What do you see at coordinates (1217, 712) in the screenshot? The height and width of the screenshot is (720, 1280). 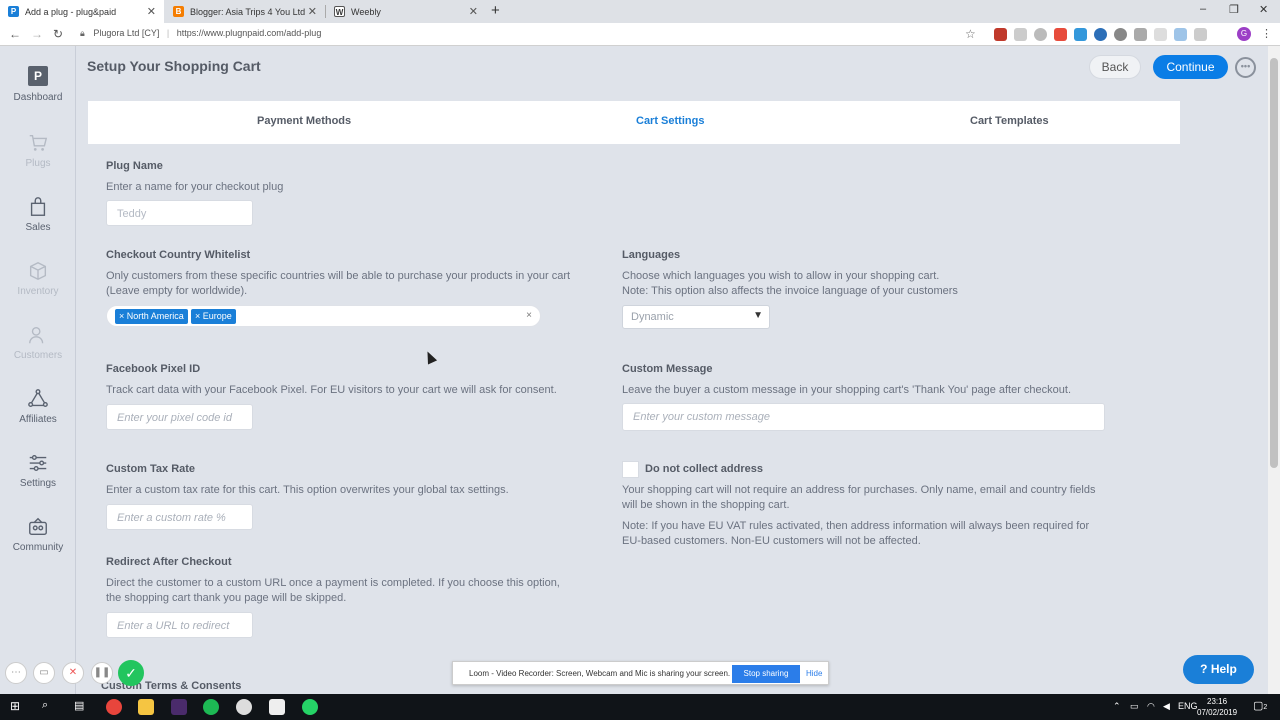 I see `clock-date: 07/02/2019` at bounding box center [1217, 712].